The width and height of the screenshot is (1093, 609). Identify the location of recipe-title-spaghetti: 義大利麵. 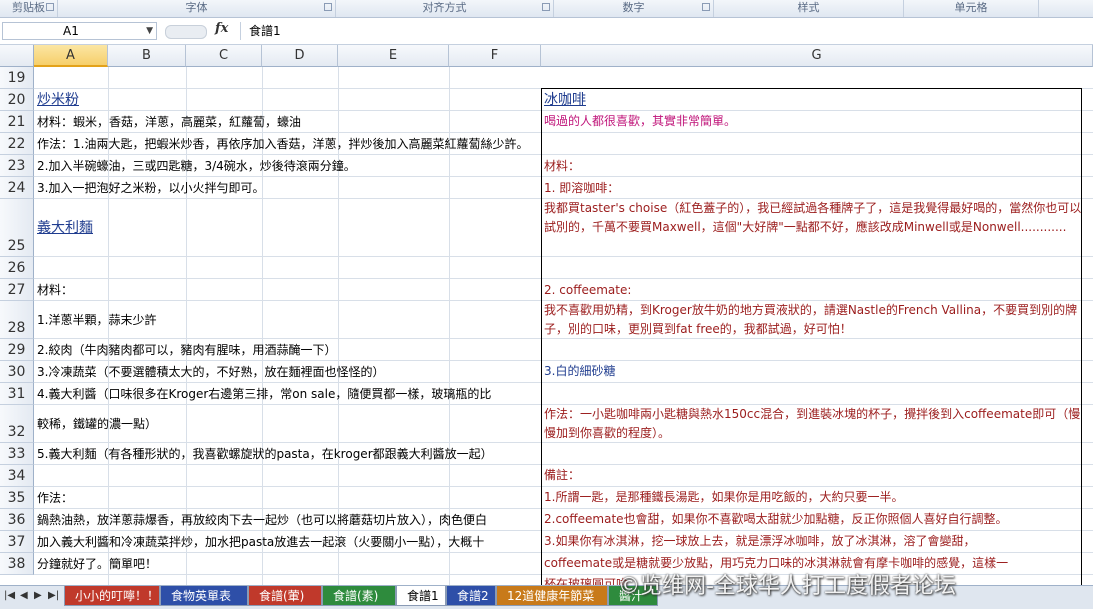
(65, 228).